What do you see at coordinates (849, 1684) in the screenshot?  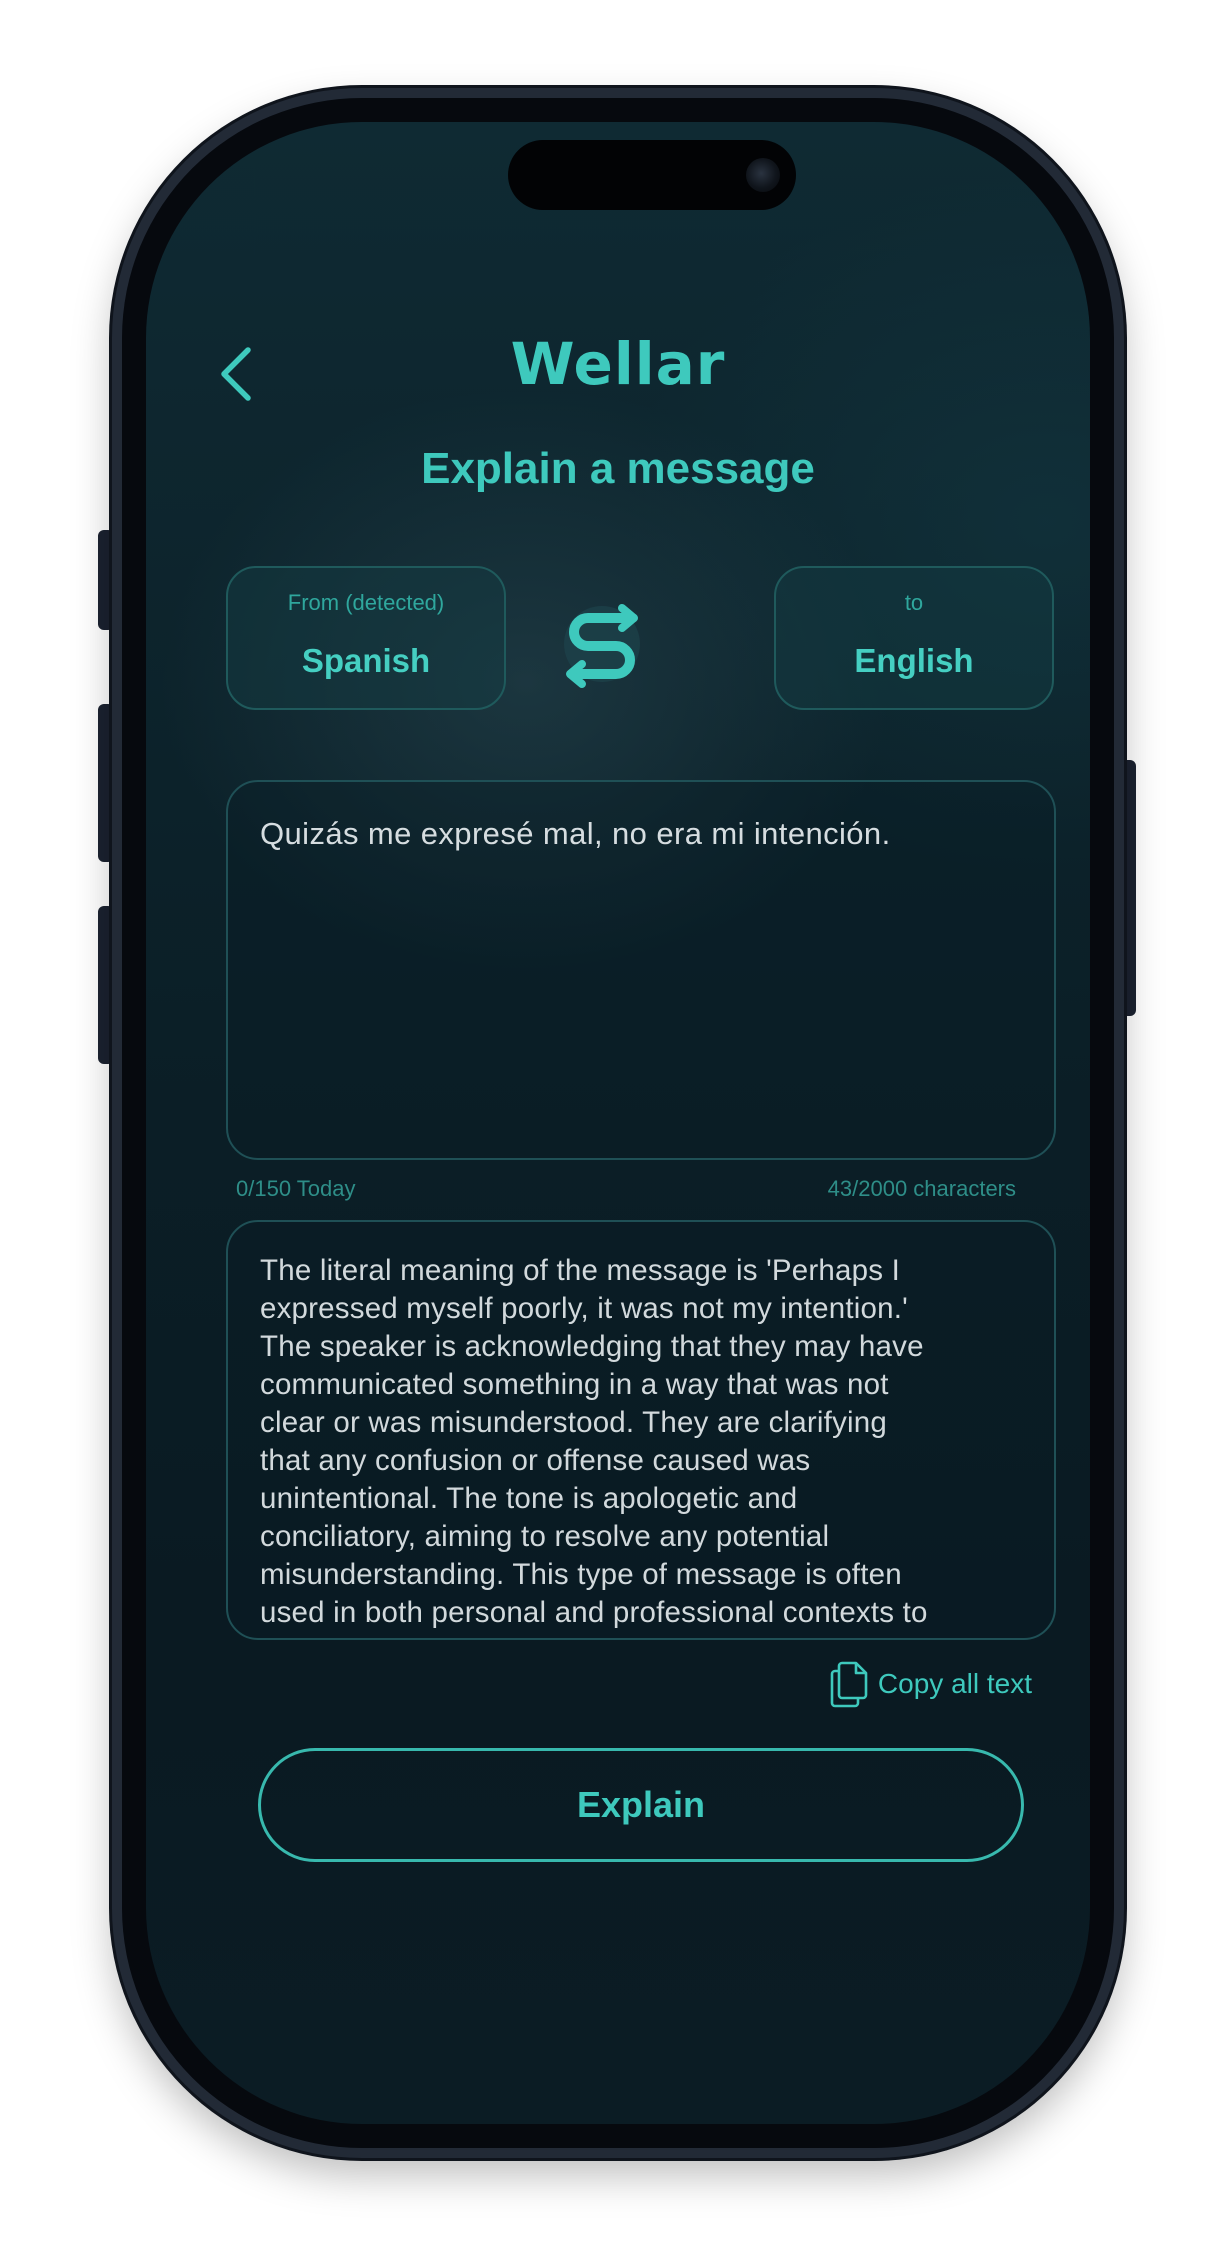 I see `copy-document-icon` at bounding box center [849, 1684].